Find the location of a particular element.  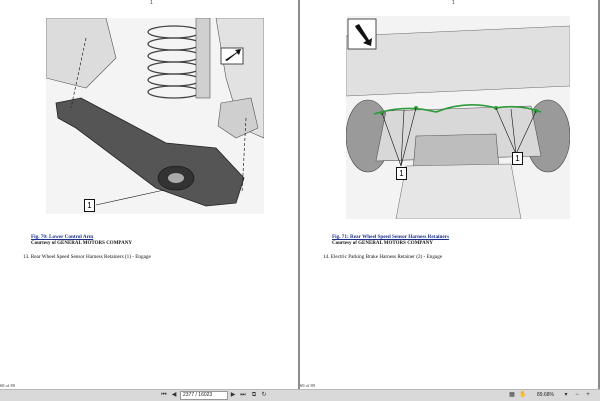

rotate-icon: ↻ is located at coordinates (264, 395).